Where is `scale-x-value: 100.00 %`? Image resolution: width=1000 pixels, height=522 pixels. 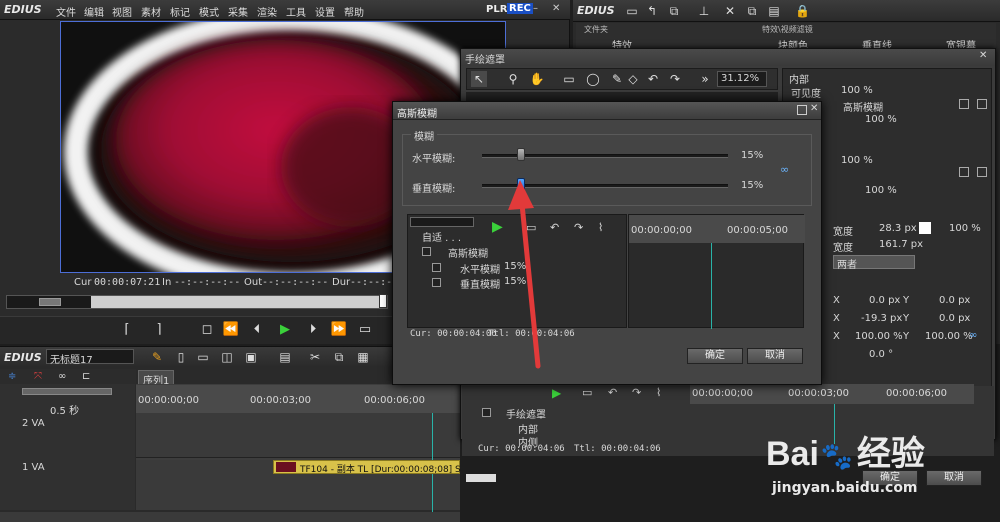 scale-x-value: 100.00 % is located at coordinates (879, 336).